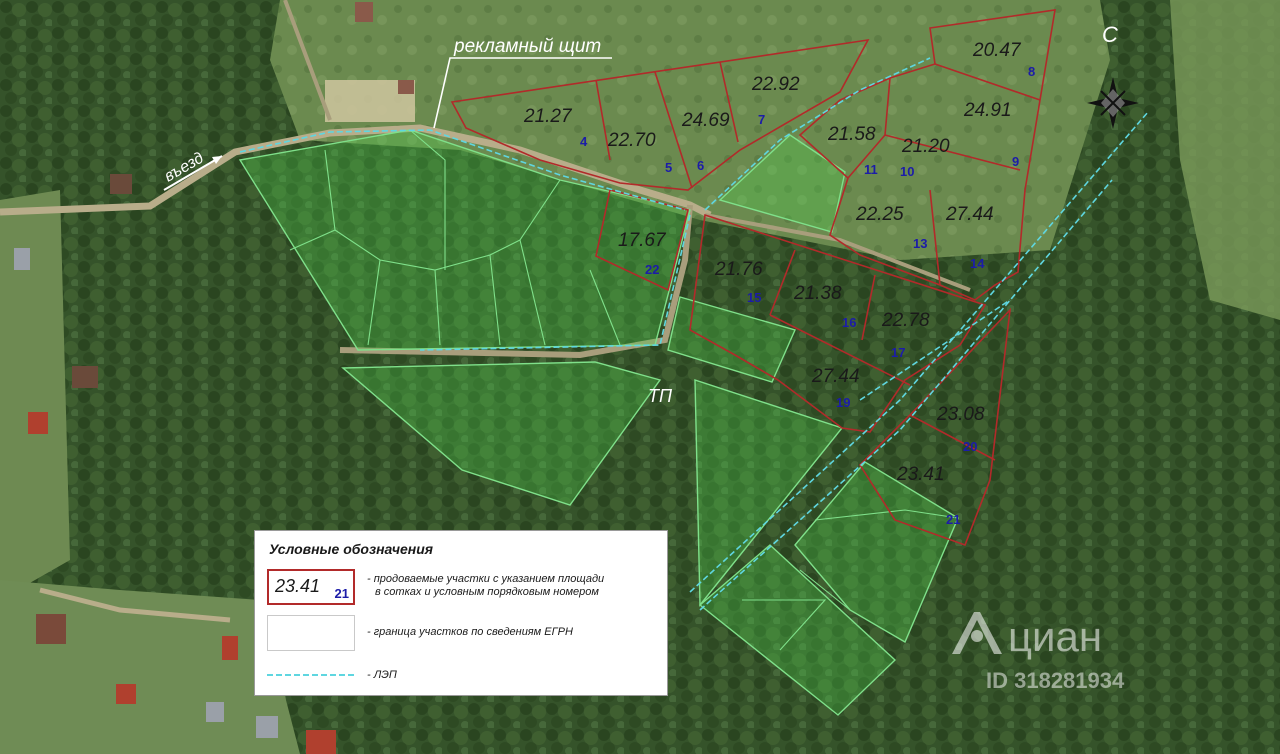 This screenshot has width=1280, height=754. Describe the element at coordinates (351, 549) in the screenshot. I see `legend-title: Условные обозначения` at that location.